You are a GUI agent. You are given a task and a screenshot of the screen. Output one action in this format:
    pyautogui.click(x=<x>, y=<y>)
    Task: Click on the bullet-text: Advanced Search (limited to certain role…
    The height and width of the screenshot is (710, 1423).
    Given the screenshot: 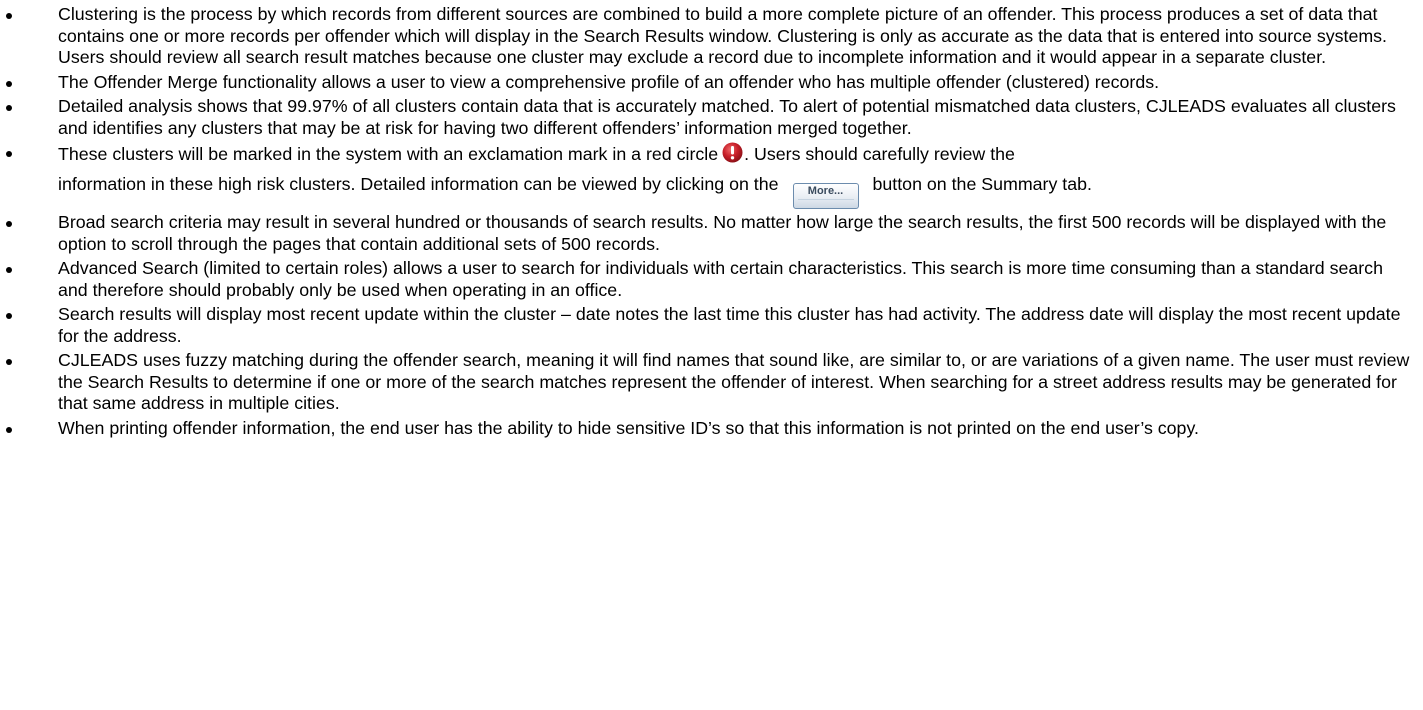 What is the action you would take?
    pyautogui.click(x=720, y=279)
    